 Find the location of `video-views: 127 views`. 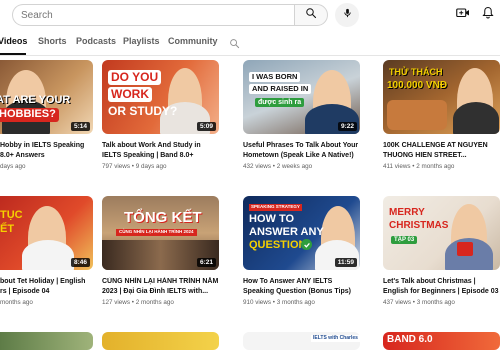

video-views: 127 views is located at coordinates (116, 302).